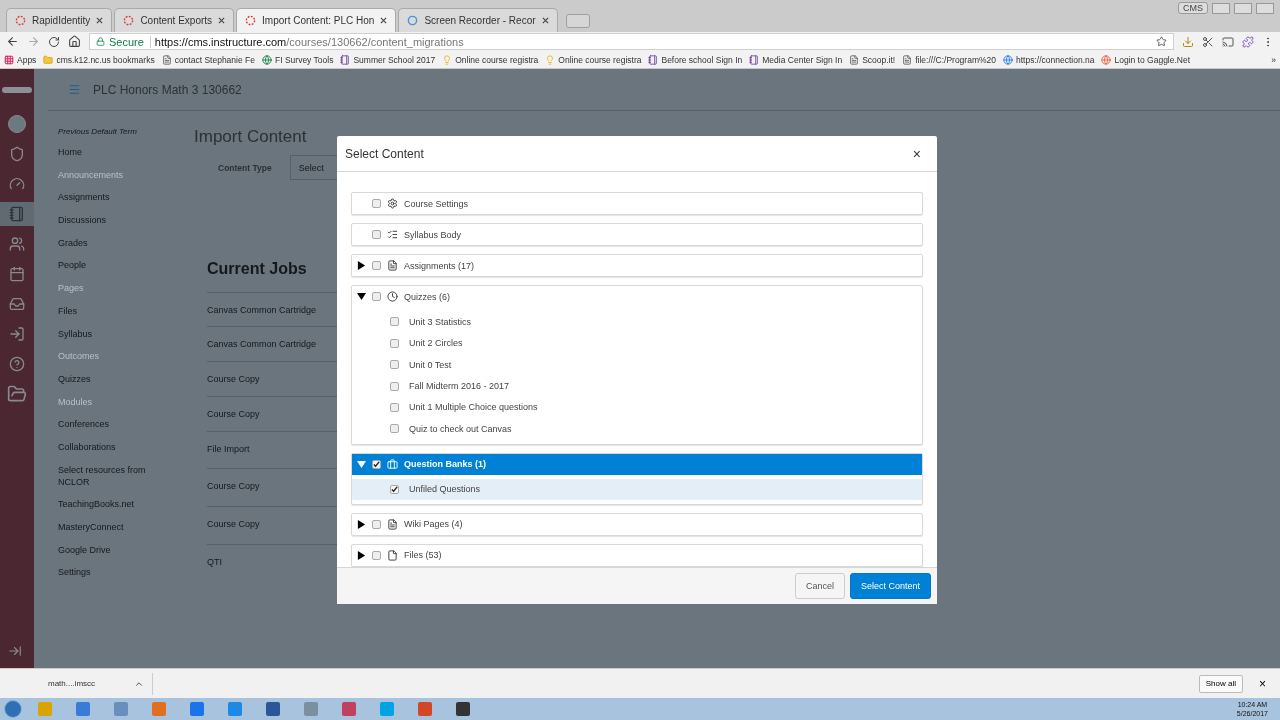  I want to click on nav-link: Discussions, so click(114, 220).